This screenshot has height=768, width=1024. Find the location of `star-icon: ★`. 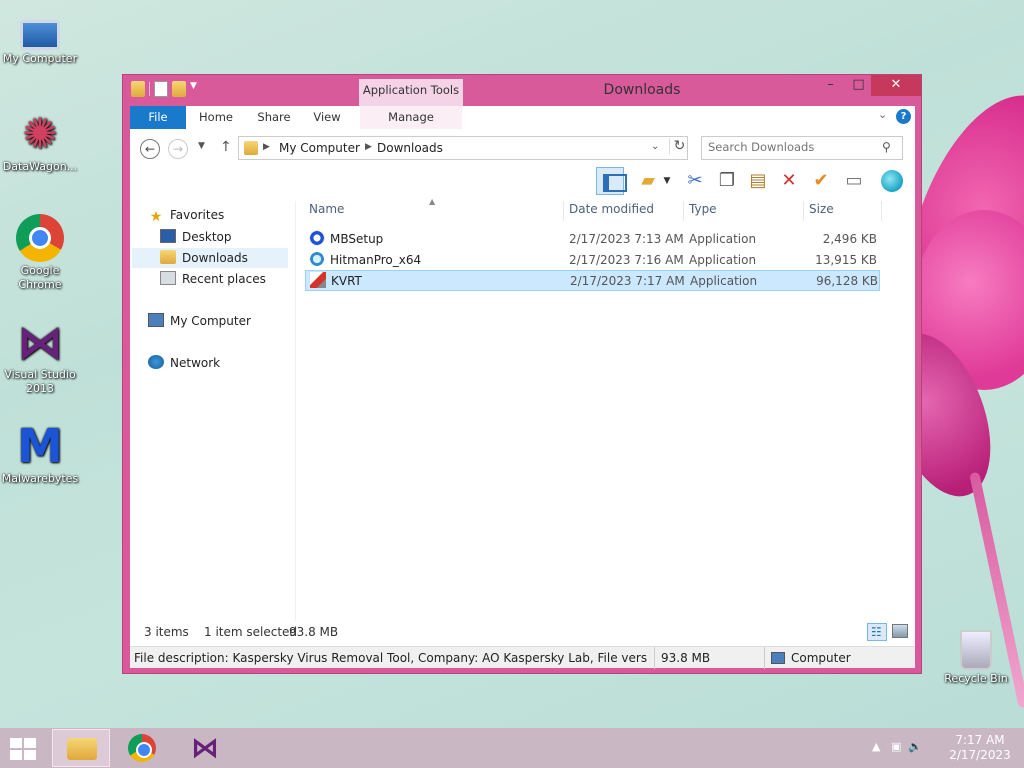

star-icon: ★ is located at coordinates (156, 217).